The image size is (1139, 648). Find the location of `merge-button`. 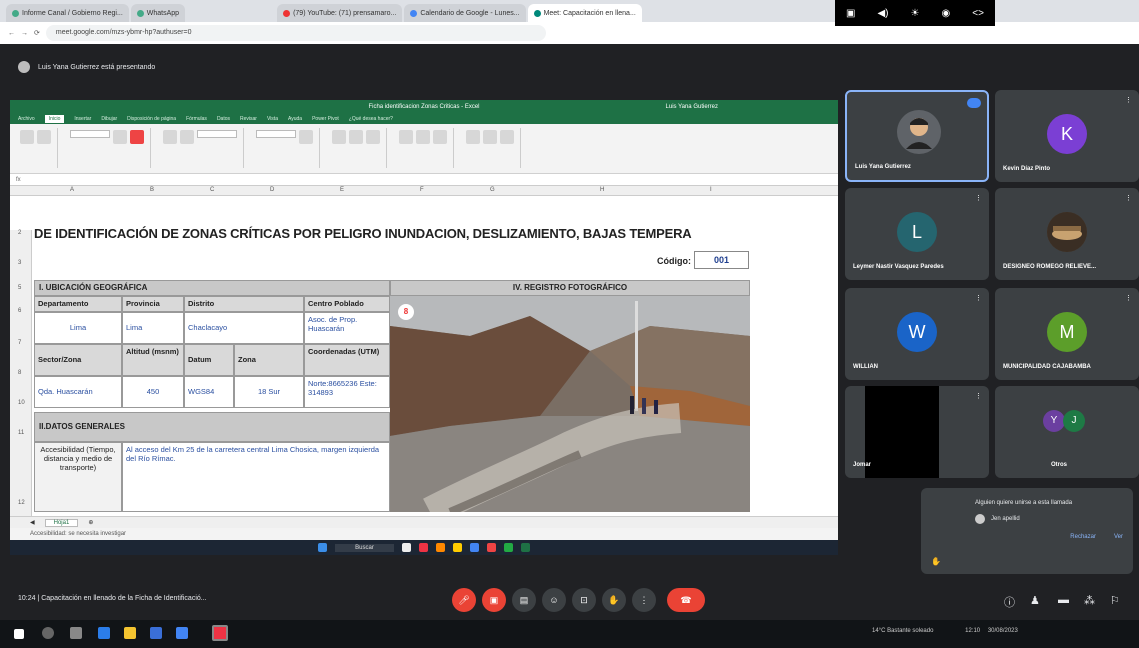

merge-button is located at coordinates (217, 134).